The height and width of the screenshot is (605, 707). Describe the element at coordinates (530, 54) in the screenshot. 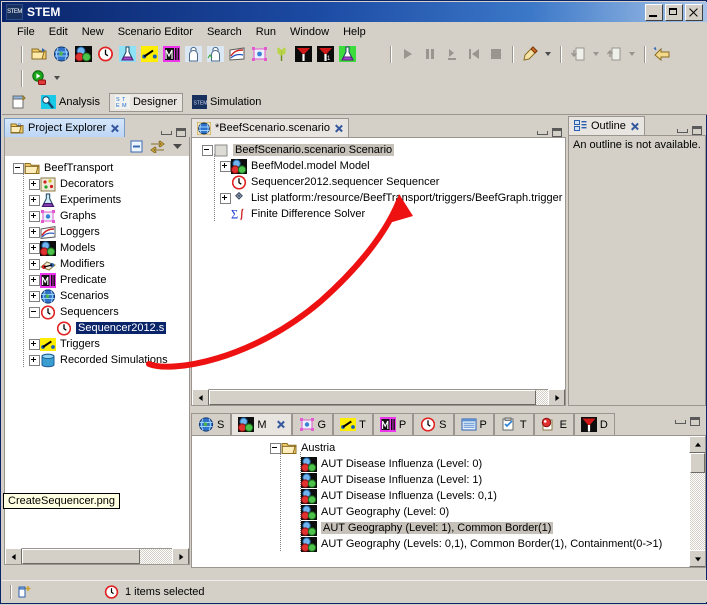

I see `pen-icon` at that location.